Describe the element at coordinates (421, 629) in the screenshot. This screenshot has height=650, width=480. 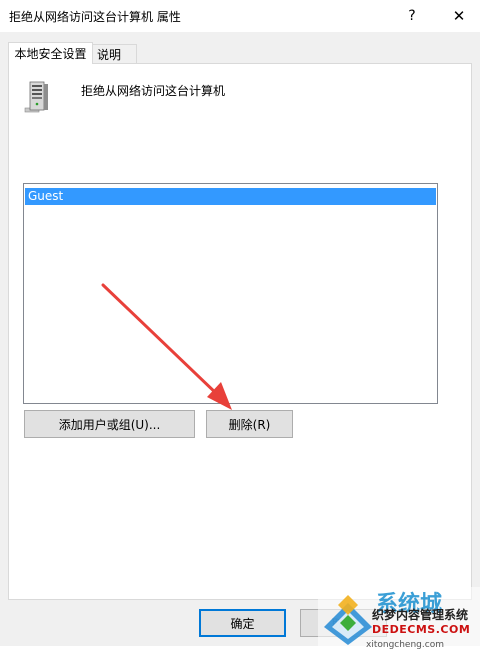
I see `watermark-line2: DEDECMS.COM` at that location.